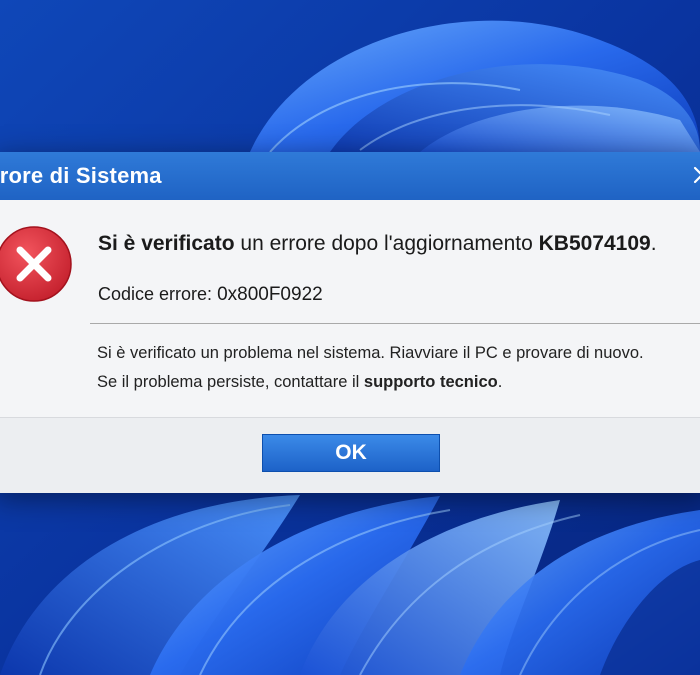 This screenshot has width=700, height=675. Describe the element at coordinates (430, 382) in the screenshot. I see `support-text: supporto tecnico` at that location.